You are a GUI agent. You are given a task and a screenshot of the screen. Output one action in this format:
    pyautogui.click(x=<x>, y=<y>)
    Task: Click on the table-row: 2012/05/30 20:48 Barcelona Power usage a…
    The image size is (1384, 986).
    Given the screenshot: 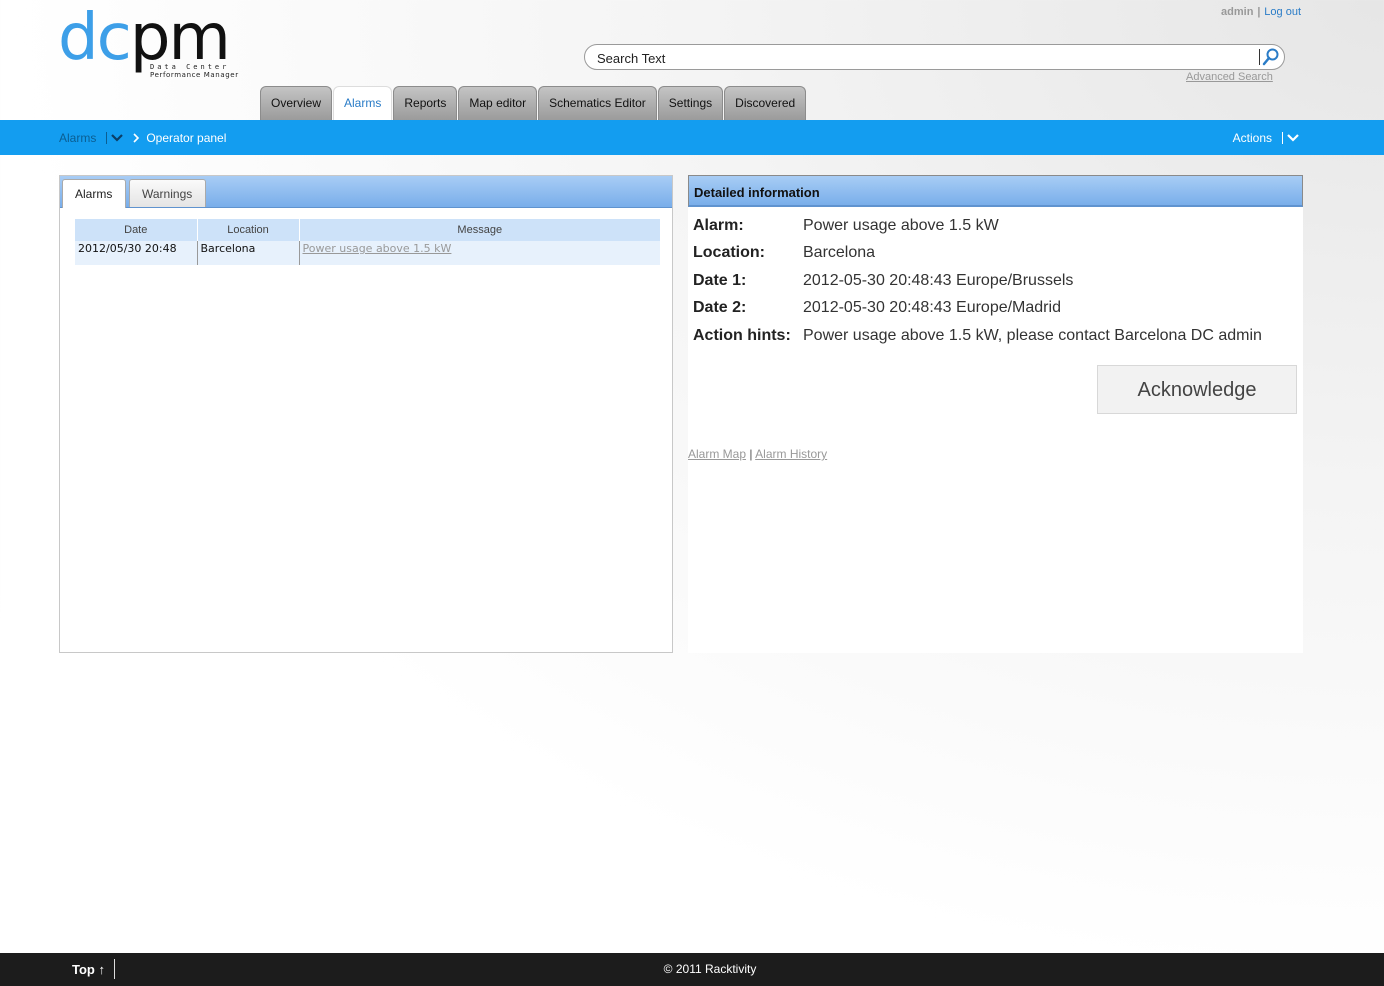 What is the action you would take?
    pyautogui.click(x=367, y=253)
    